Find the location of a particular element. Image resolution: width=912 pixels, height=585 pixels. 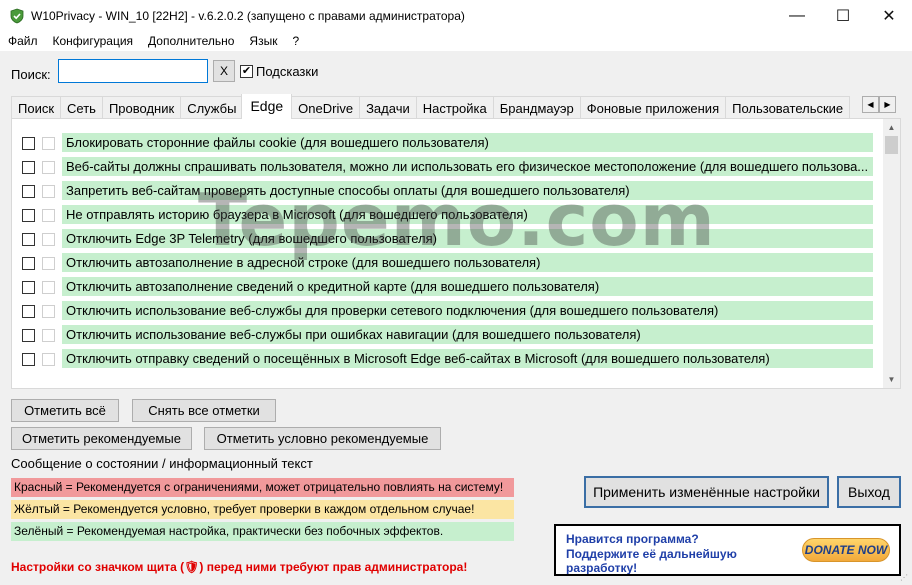

hints-checkbox: ✔ is located at coordinates (246, 71).